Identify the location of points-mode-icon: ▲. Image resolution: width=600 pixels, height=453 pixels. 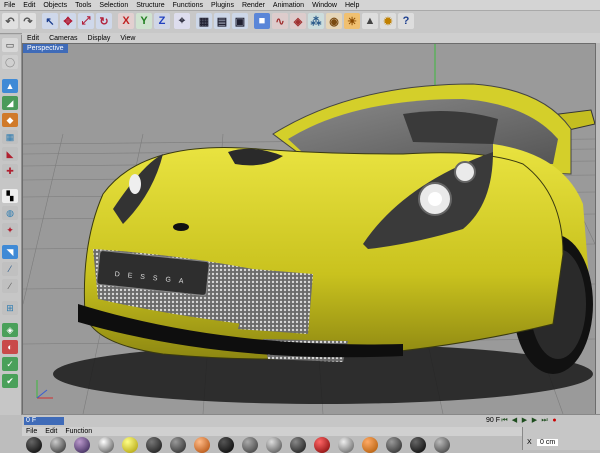
(10, 86).